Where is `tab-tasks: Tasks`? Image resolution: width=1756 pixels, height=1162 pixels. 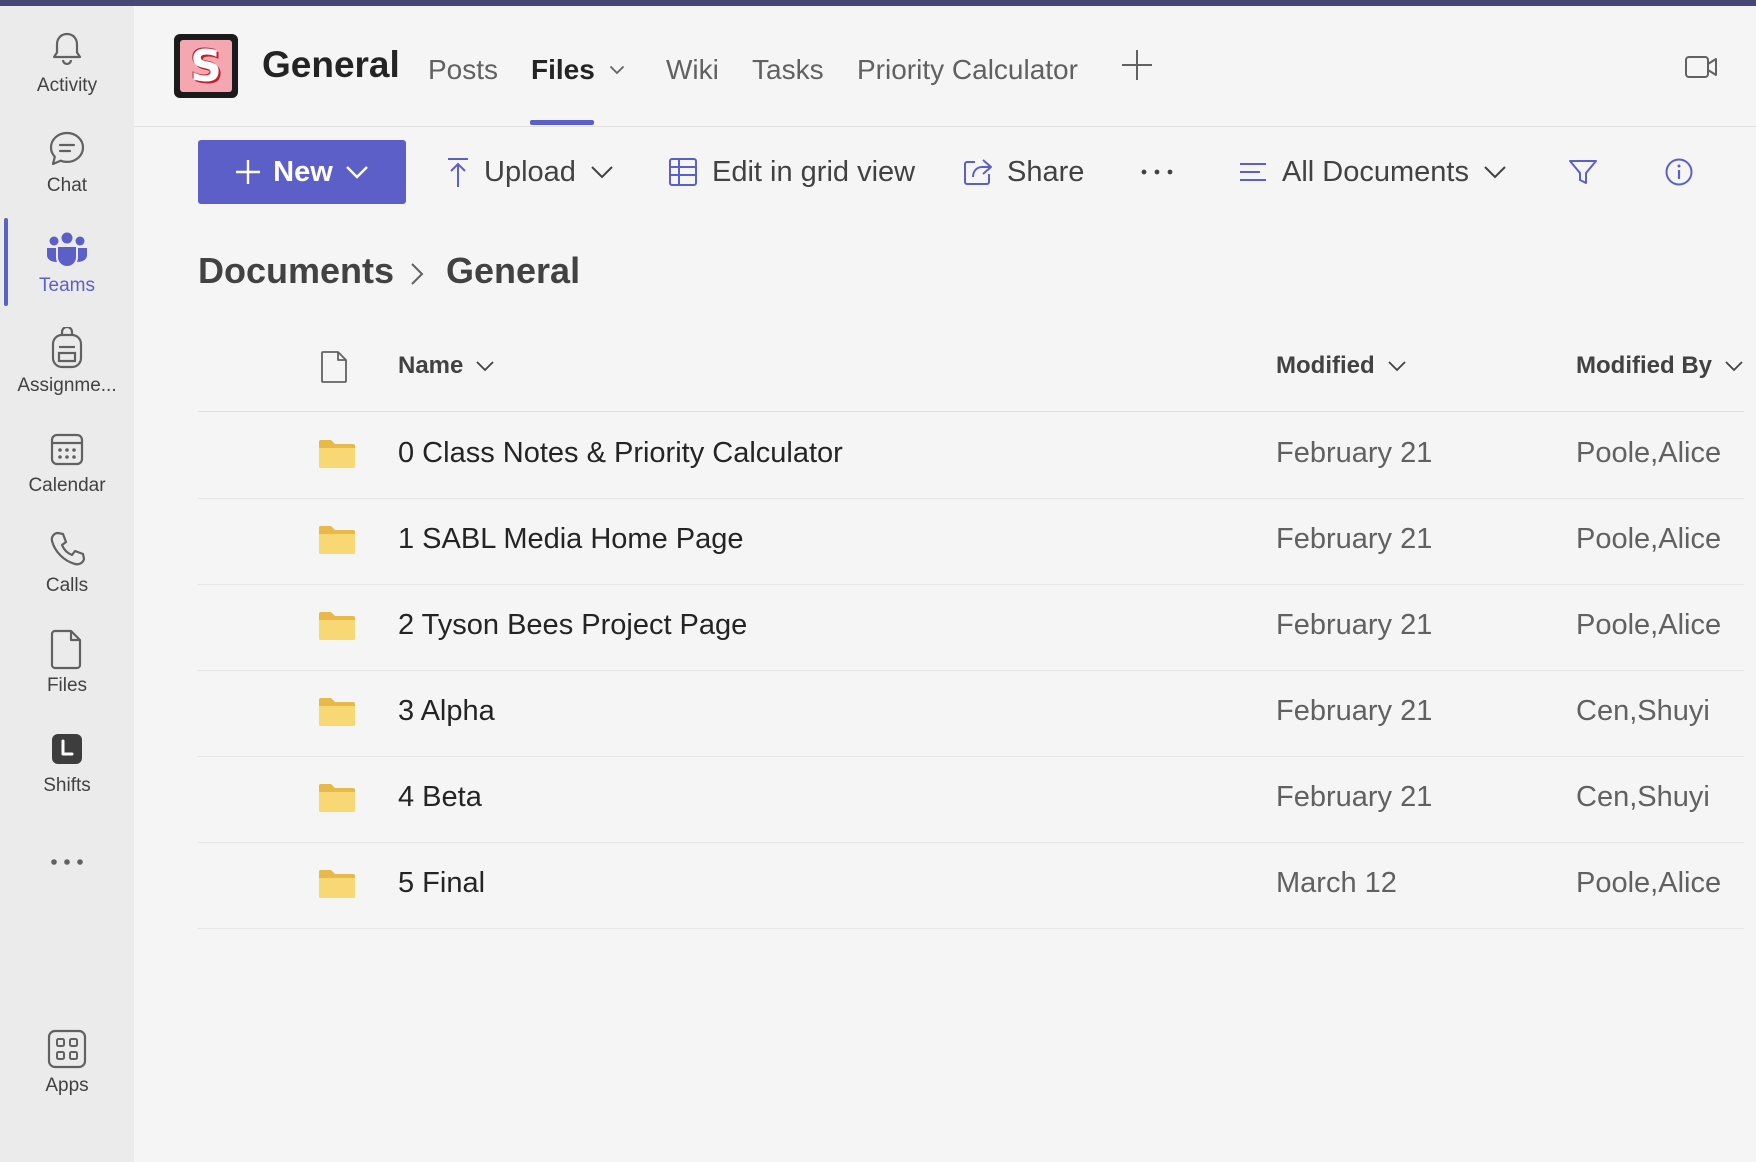
tab-tasks: Tasks is located at coordinates (788, 70).